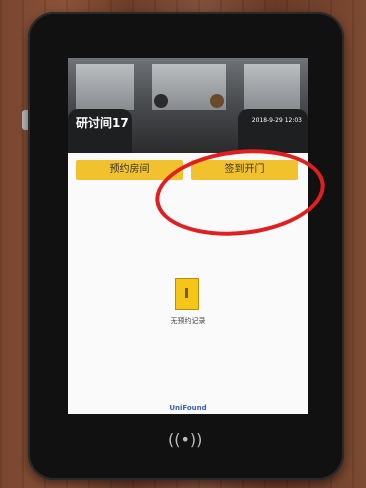 The width and height of the screenshot is (366, 488). What do you see at coordinates (161, 101) in the screenshot?
I see `person-left` at bounding box center [161, 101].